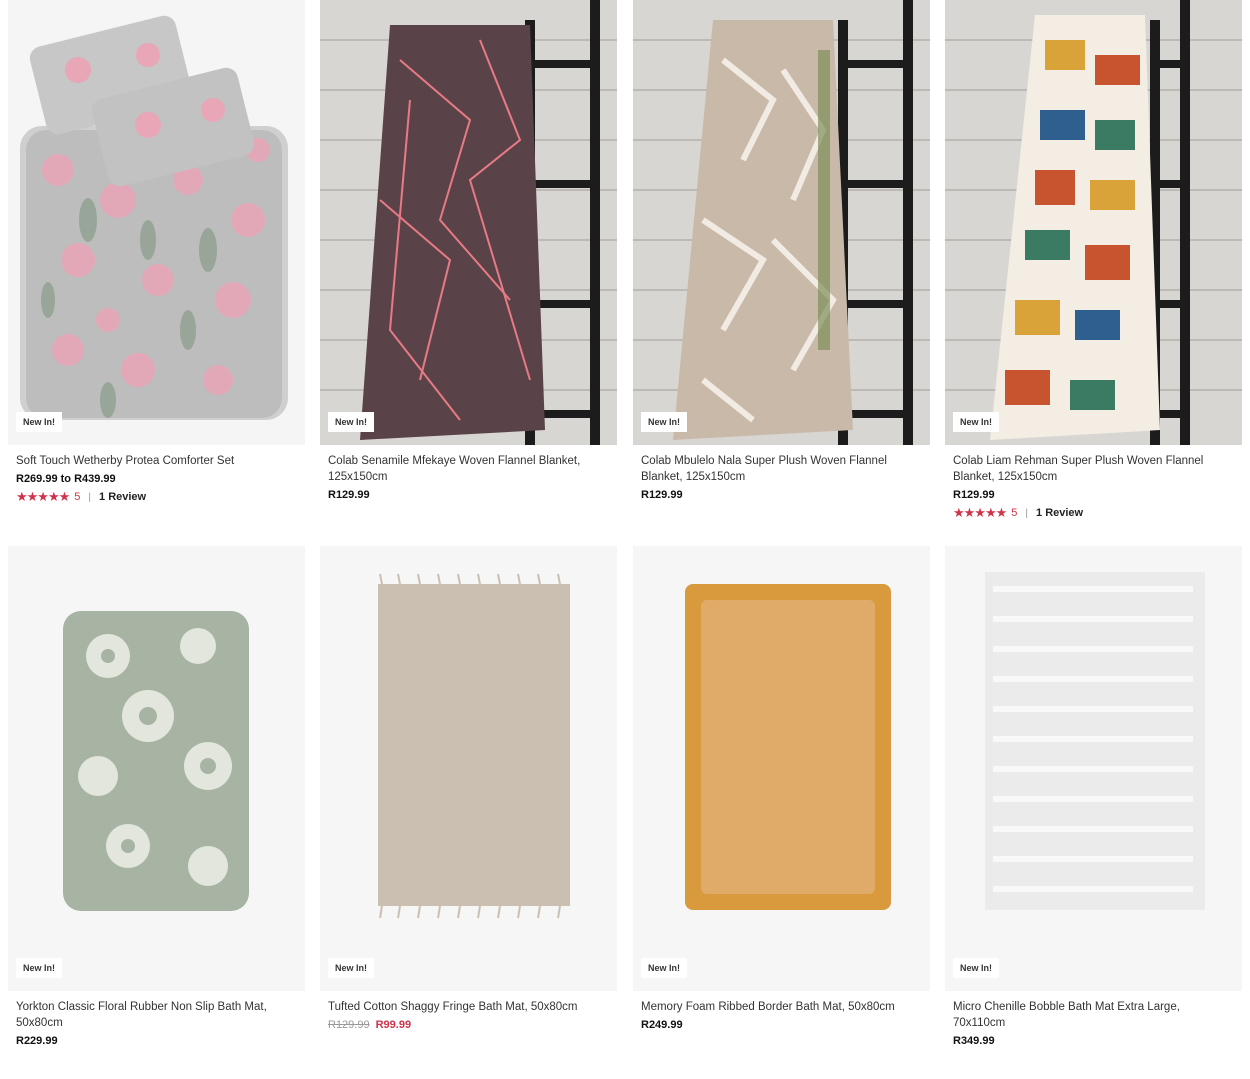  Describe the element at coordinates (349, 1025) in the screenshot. I see `original-price: R129.99` at that location.